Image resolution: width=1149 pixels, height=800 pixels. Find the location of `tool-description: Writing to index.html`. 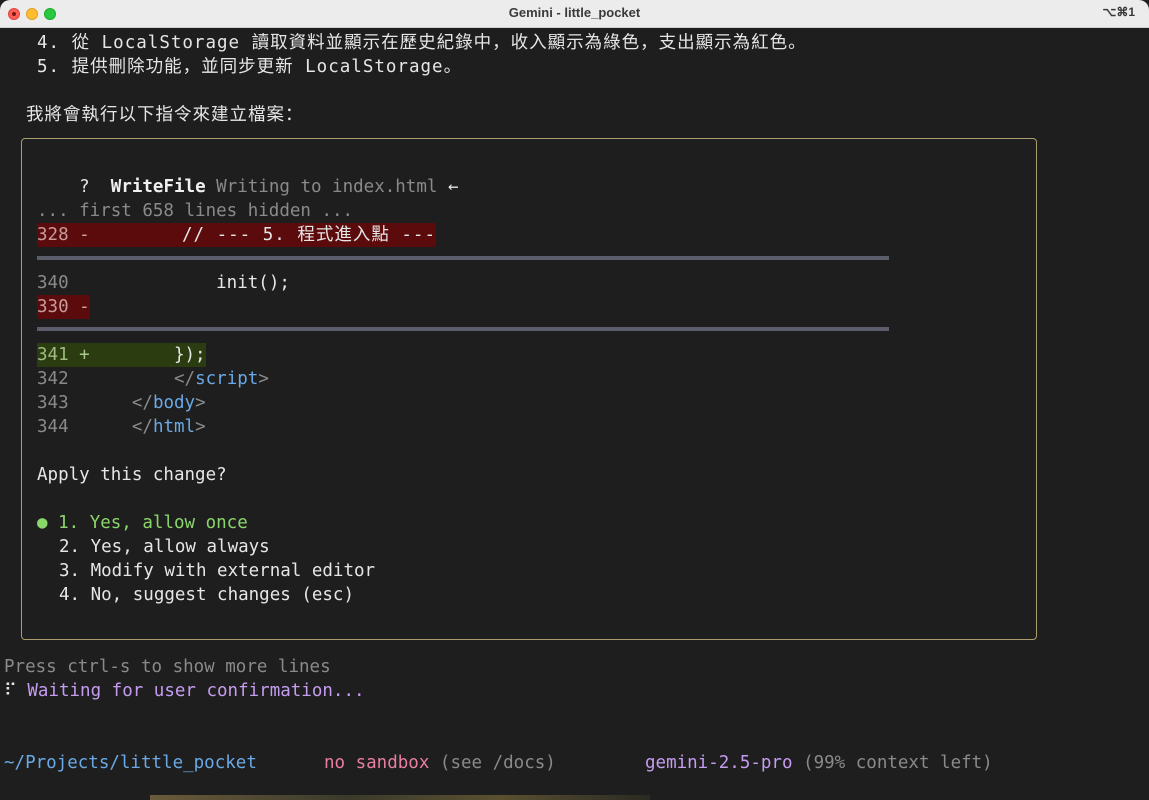

tool-description: Writing to index.html is located at coordinates (327, 187).